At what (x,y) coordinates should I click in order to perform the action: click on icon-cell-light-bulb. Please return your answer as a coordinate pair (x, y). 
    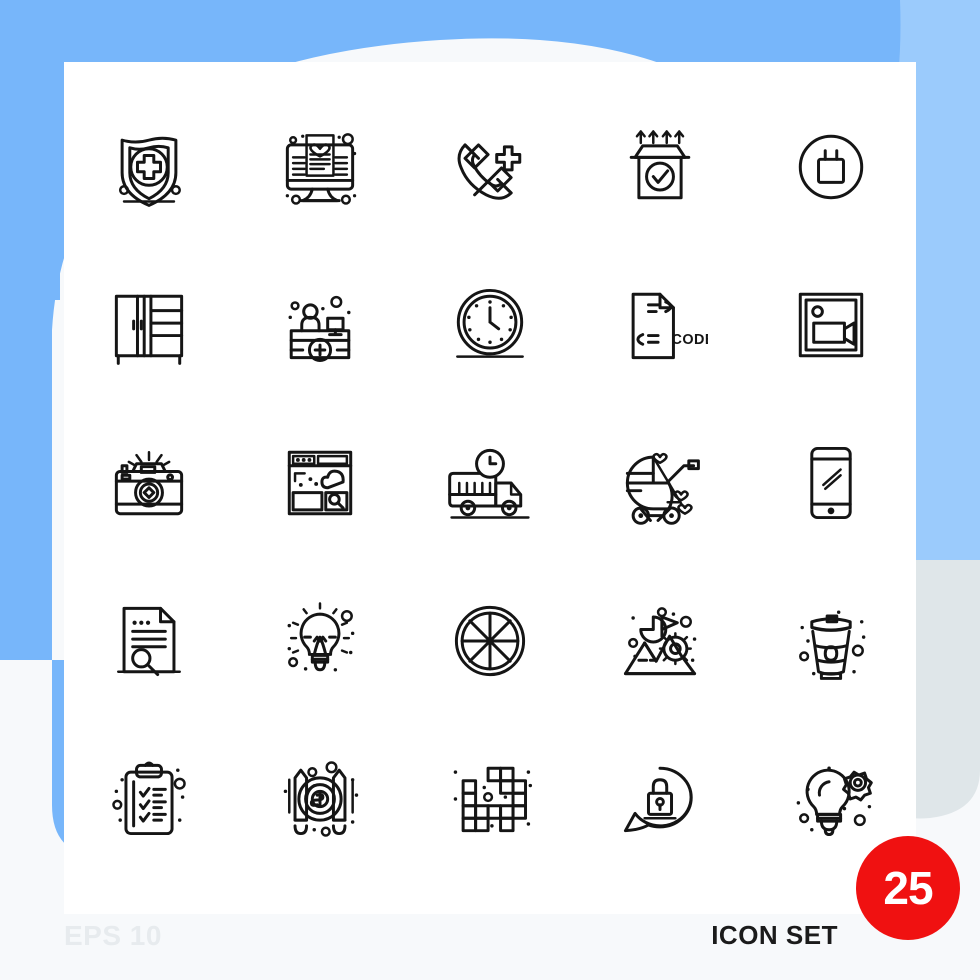
    Looking at the image, I should click on (319, 641).